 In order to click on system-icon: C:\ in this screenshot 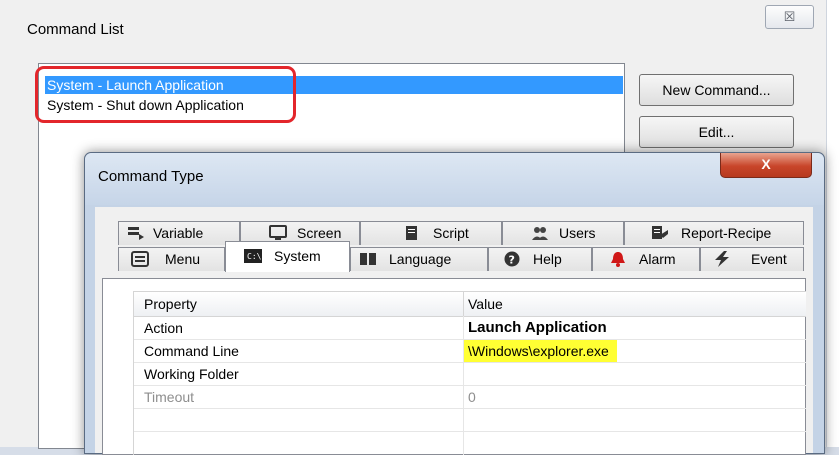, I will do `click(253, 256)`.